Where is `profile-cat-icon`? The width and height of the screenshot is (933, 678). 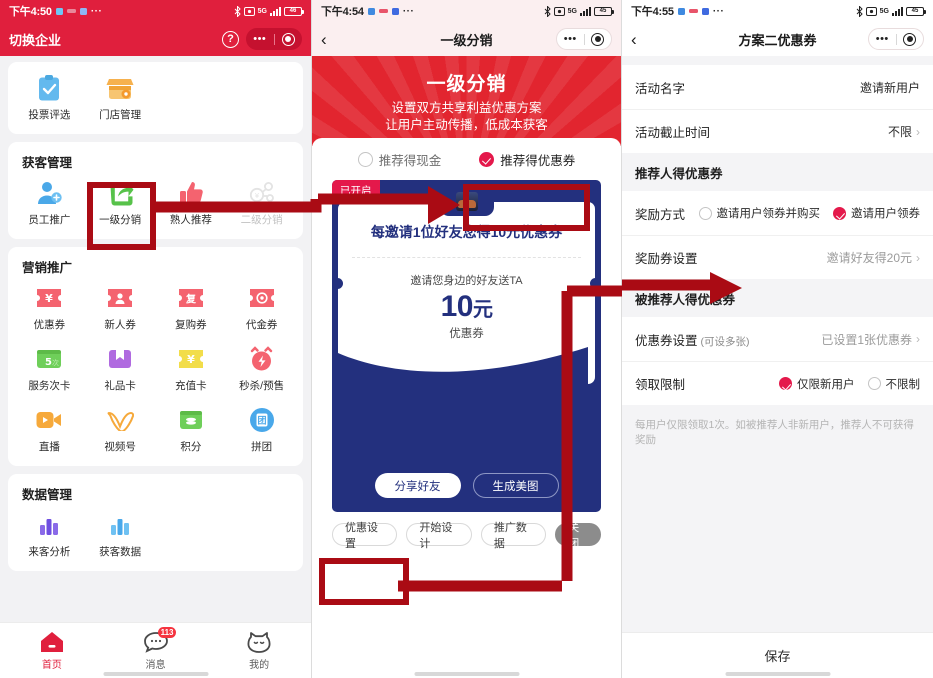 profile-cat-icon is located at coordinates (259, 642).